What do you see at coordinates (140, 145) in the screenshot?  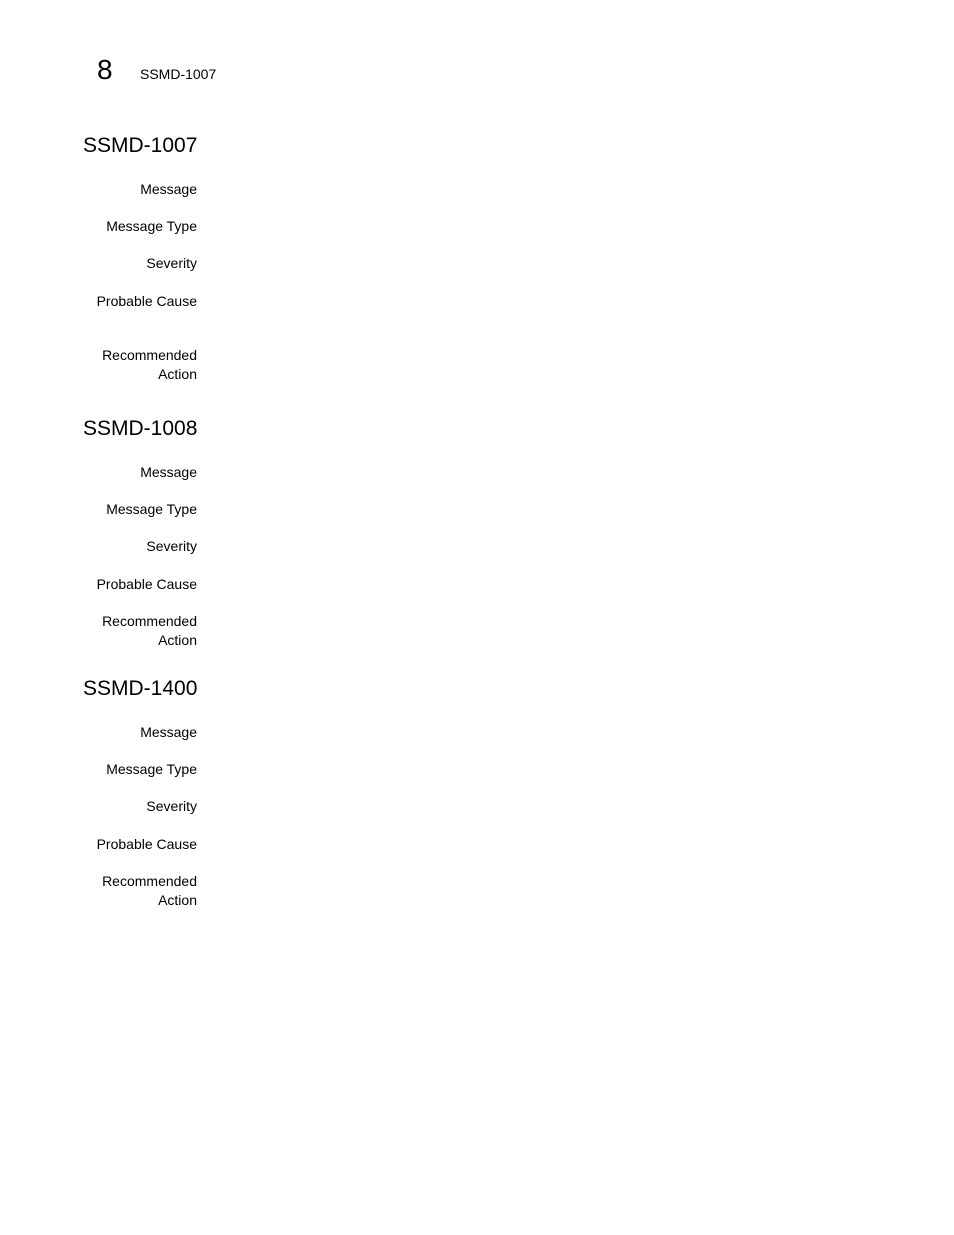 I see `section-title: SSMD-1007` at bounding box center [140, 145].